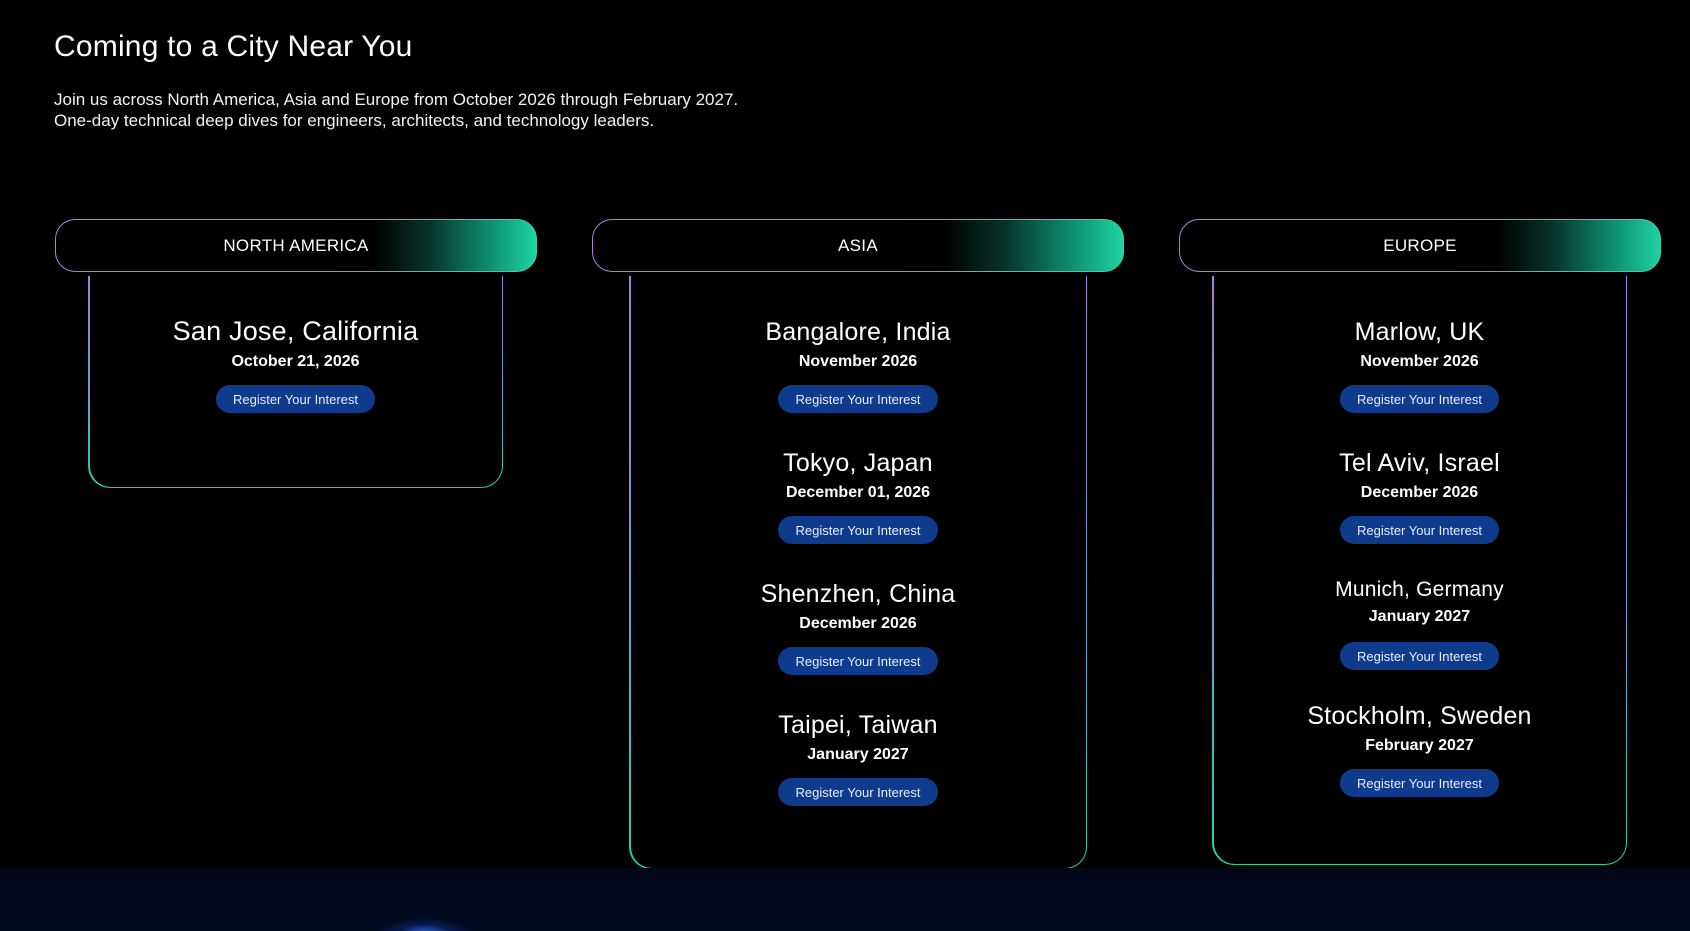 This screenshot has width=1690, height=931. What do you see at coordinates (1419, 463) in the screenshot?
I see `city-name: Tel Aviv, Israel` at bounding box center [1419, 463].